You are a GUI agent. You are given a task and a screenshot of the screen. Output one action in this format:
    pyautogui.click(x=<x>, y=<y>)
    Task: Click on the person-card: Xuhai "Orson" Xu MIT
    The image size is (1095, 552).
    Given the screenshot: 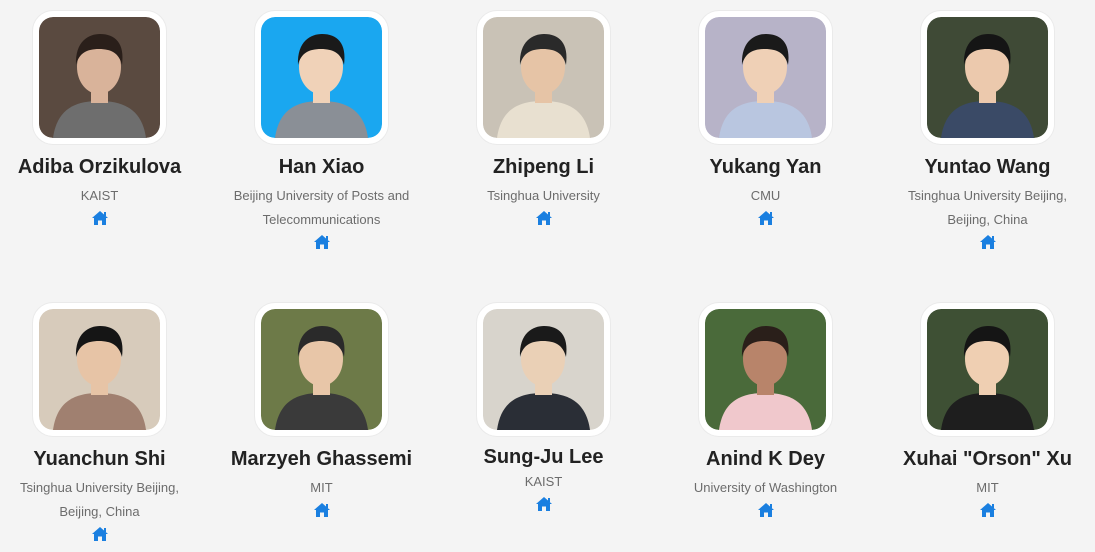 What is the action you would take?
    pyautogui.click(x=986, y=411)
    